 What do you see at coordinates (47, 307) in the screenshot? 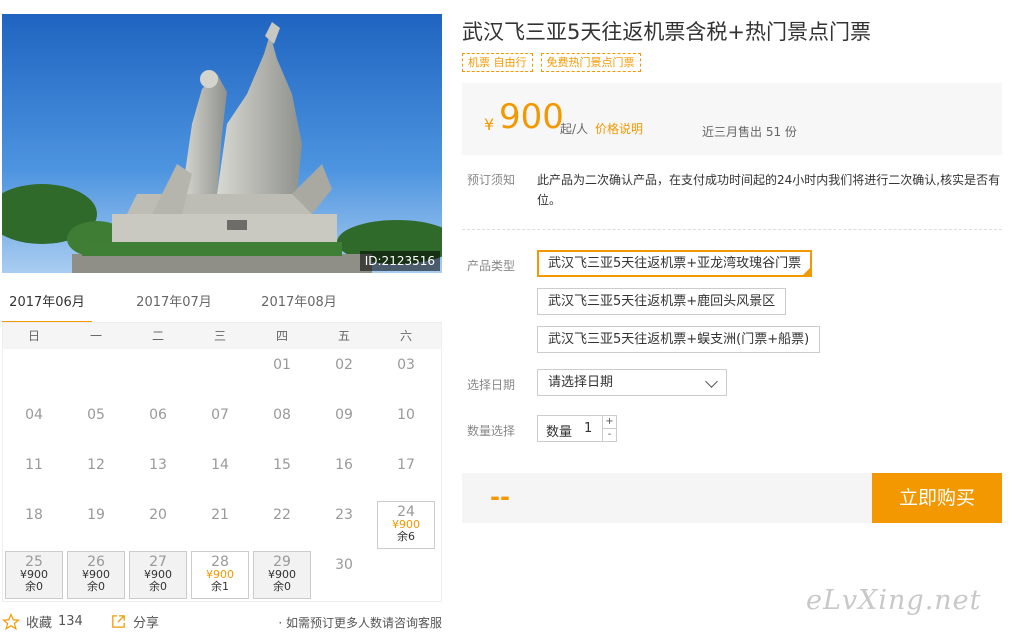
I see `tab-month-1: 2017年06月` at bounding box center [47, 307].